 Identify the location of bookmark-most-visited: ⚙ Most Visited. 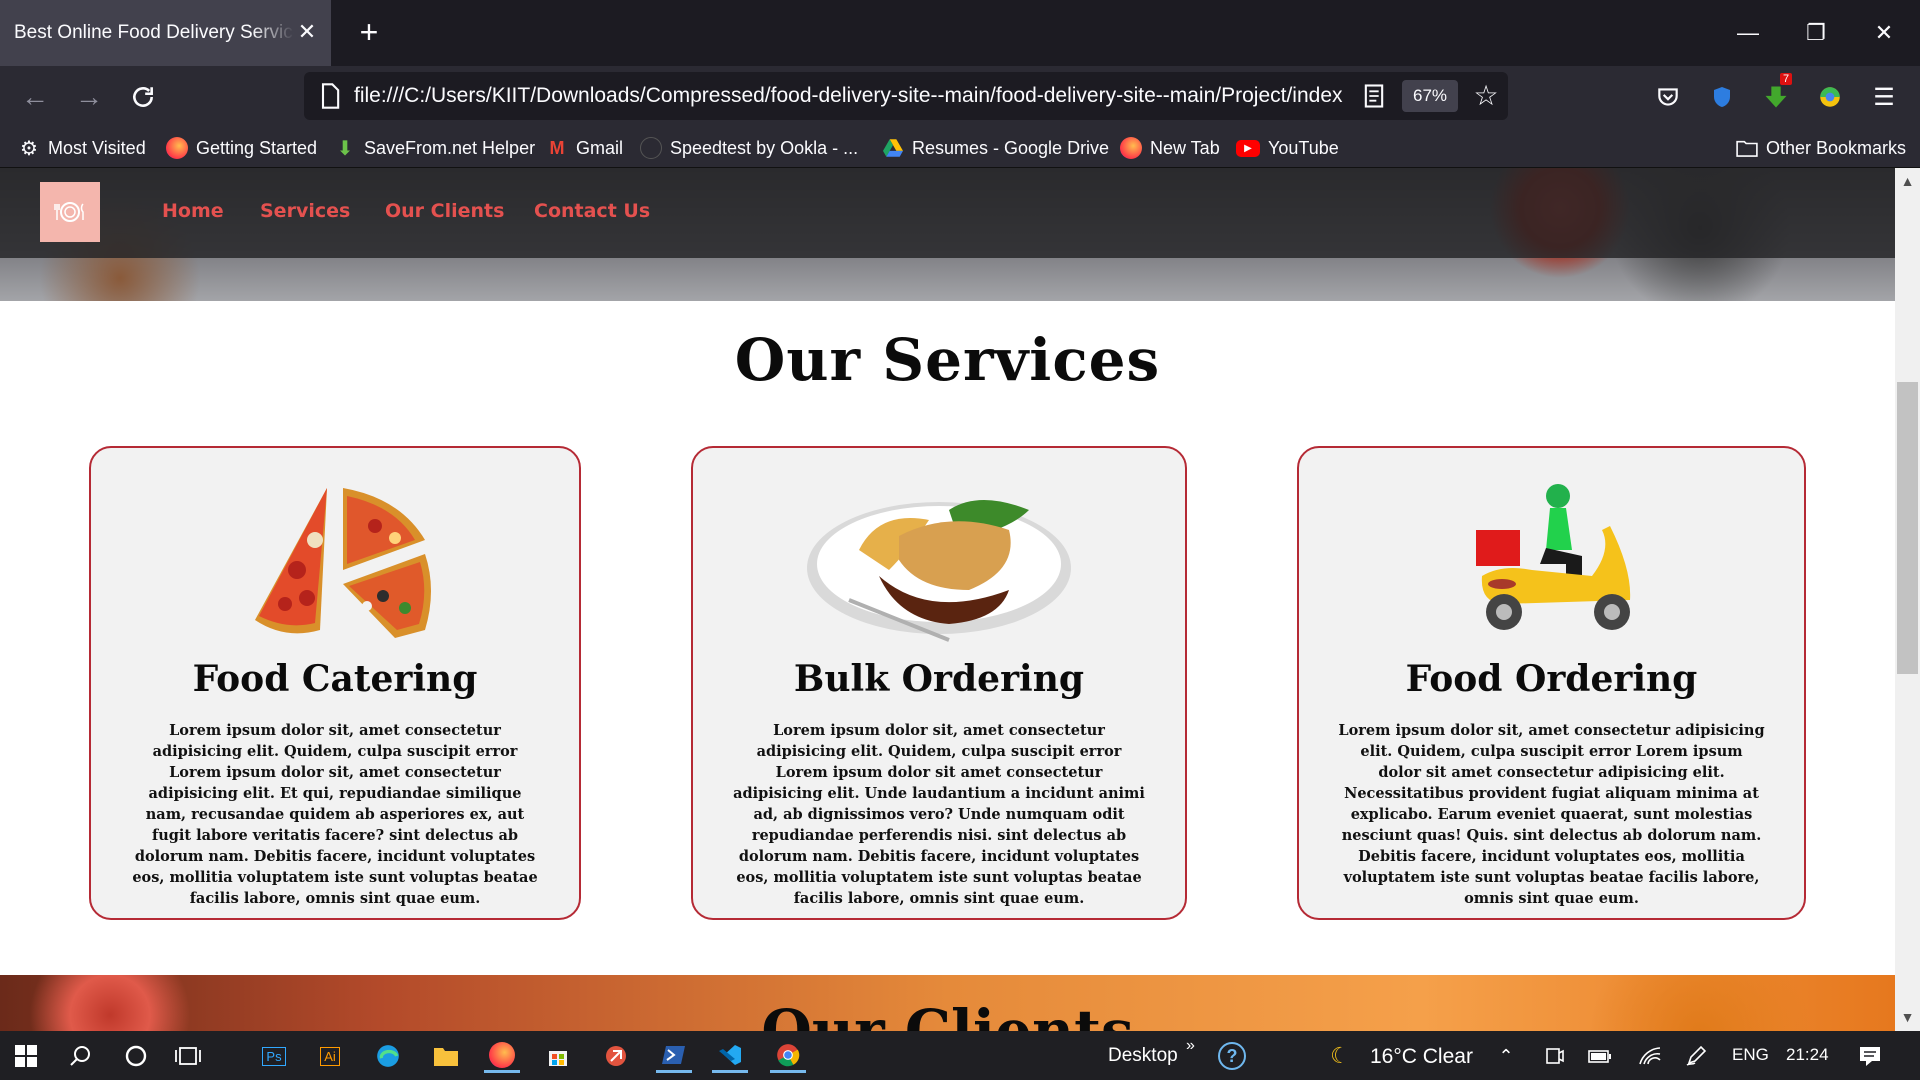
(82, 148).